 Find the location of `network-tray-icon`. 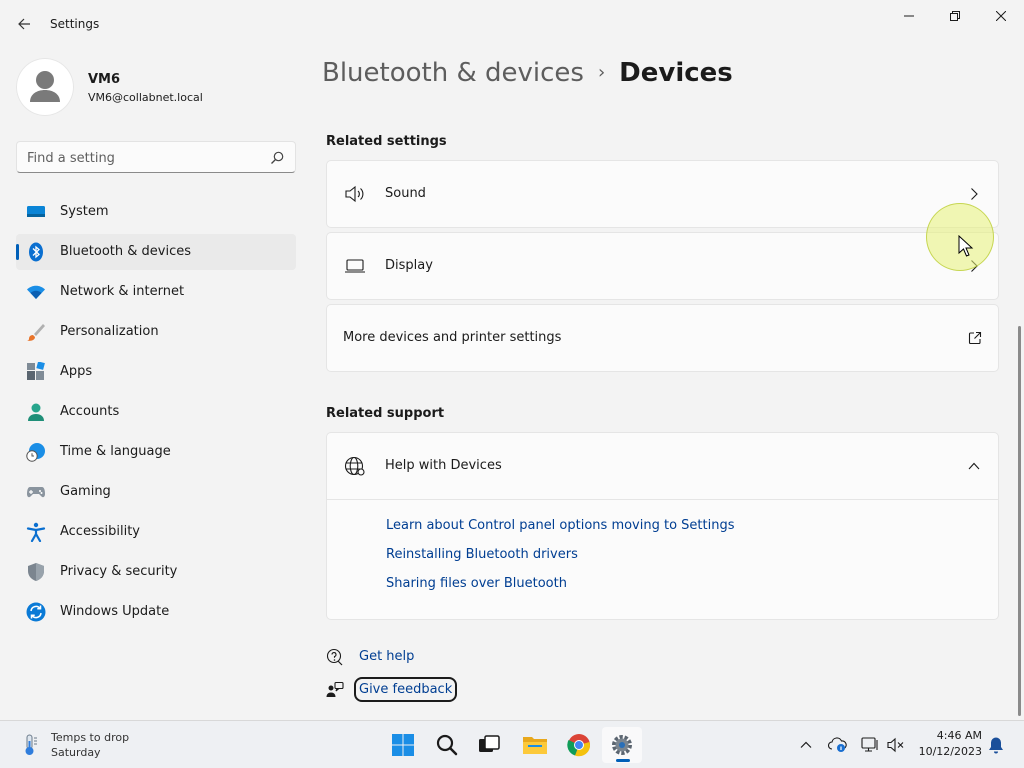

network-tray-icon is located at coordinates (870, 745).